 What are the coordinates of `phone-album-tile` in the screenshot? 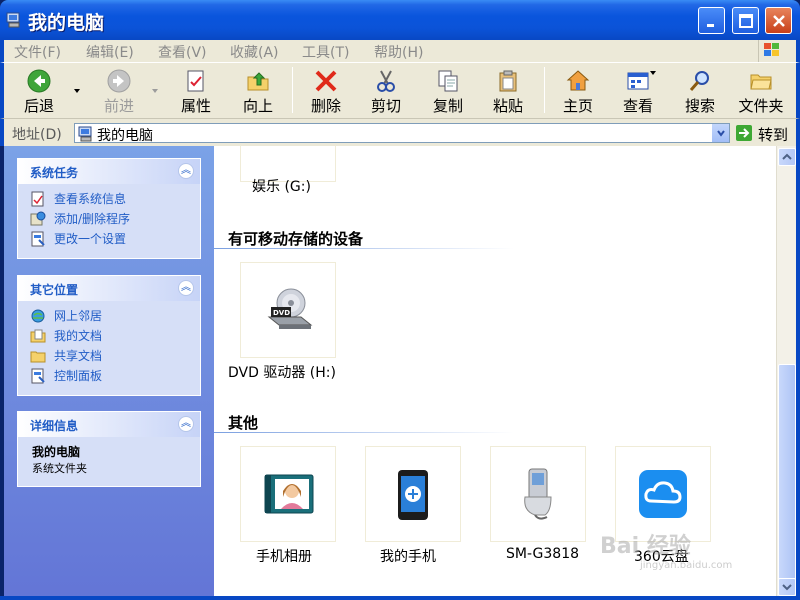 It's located at (288, 494).